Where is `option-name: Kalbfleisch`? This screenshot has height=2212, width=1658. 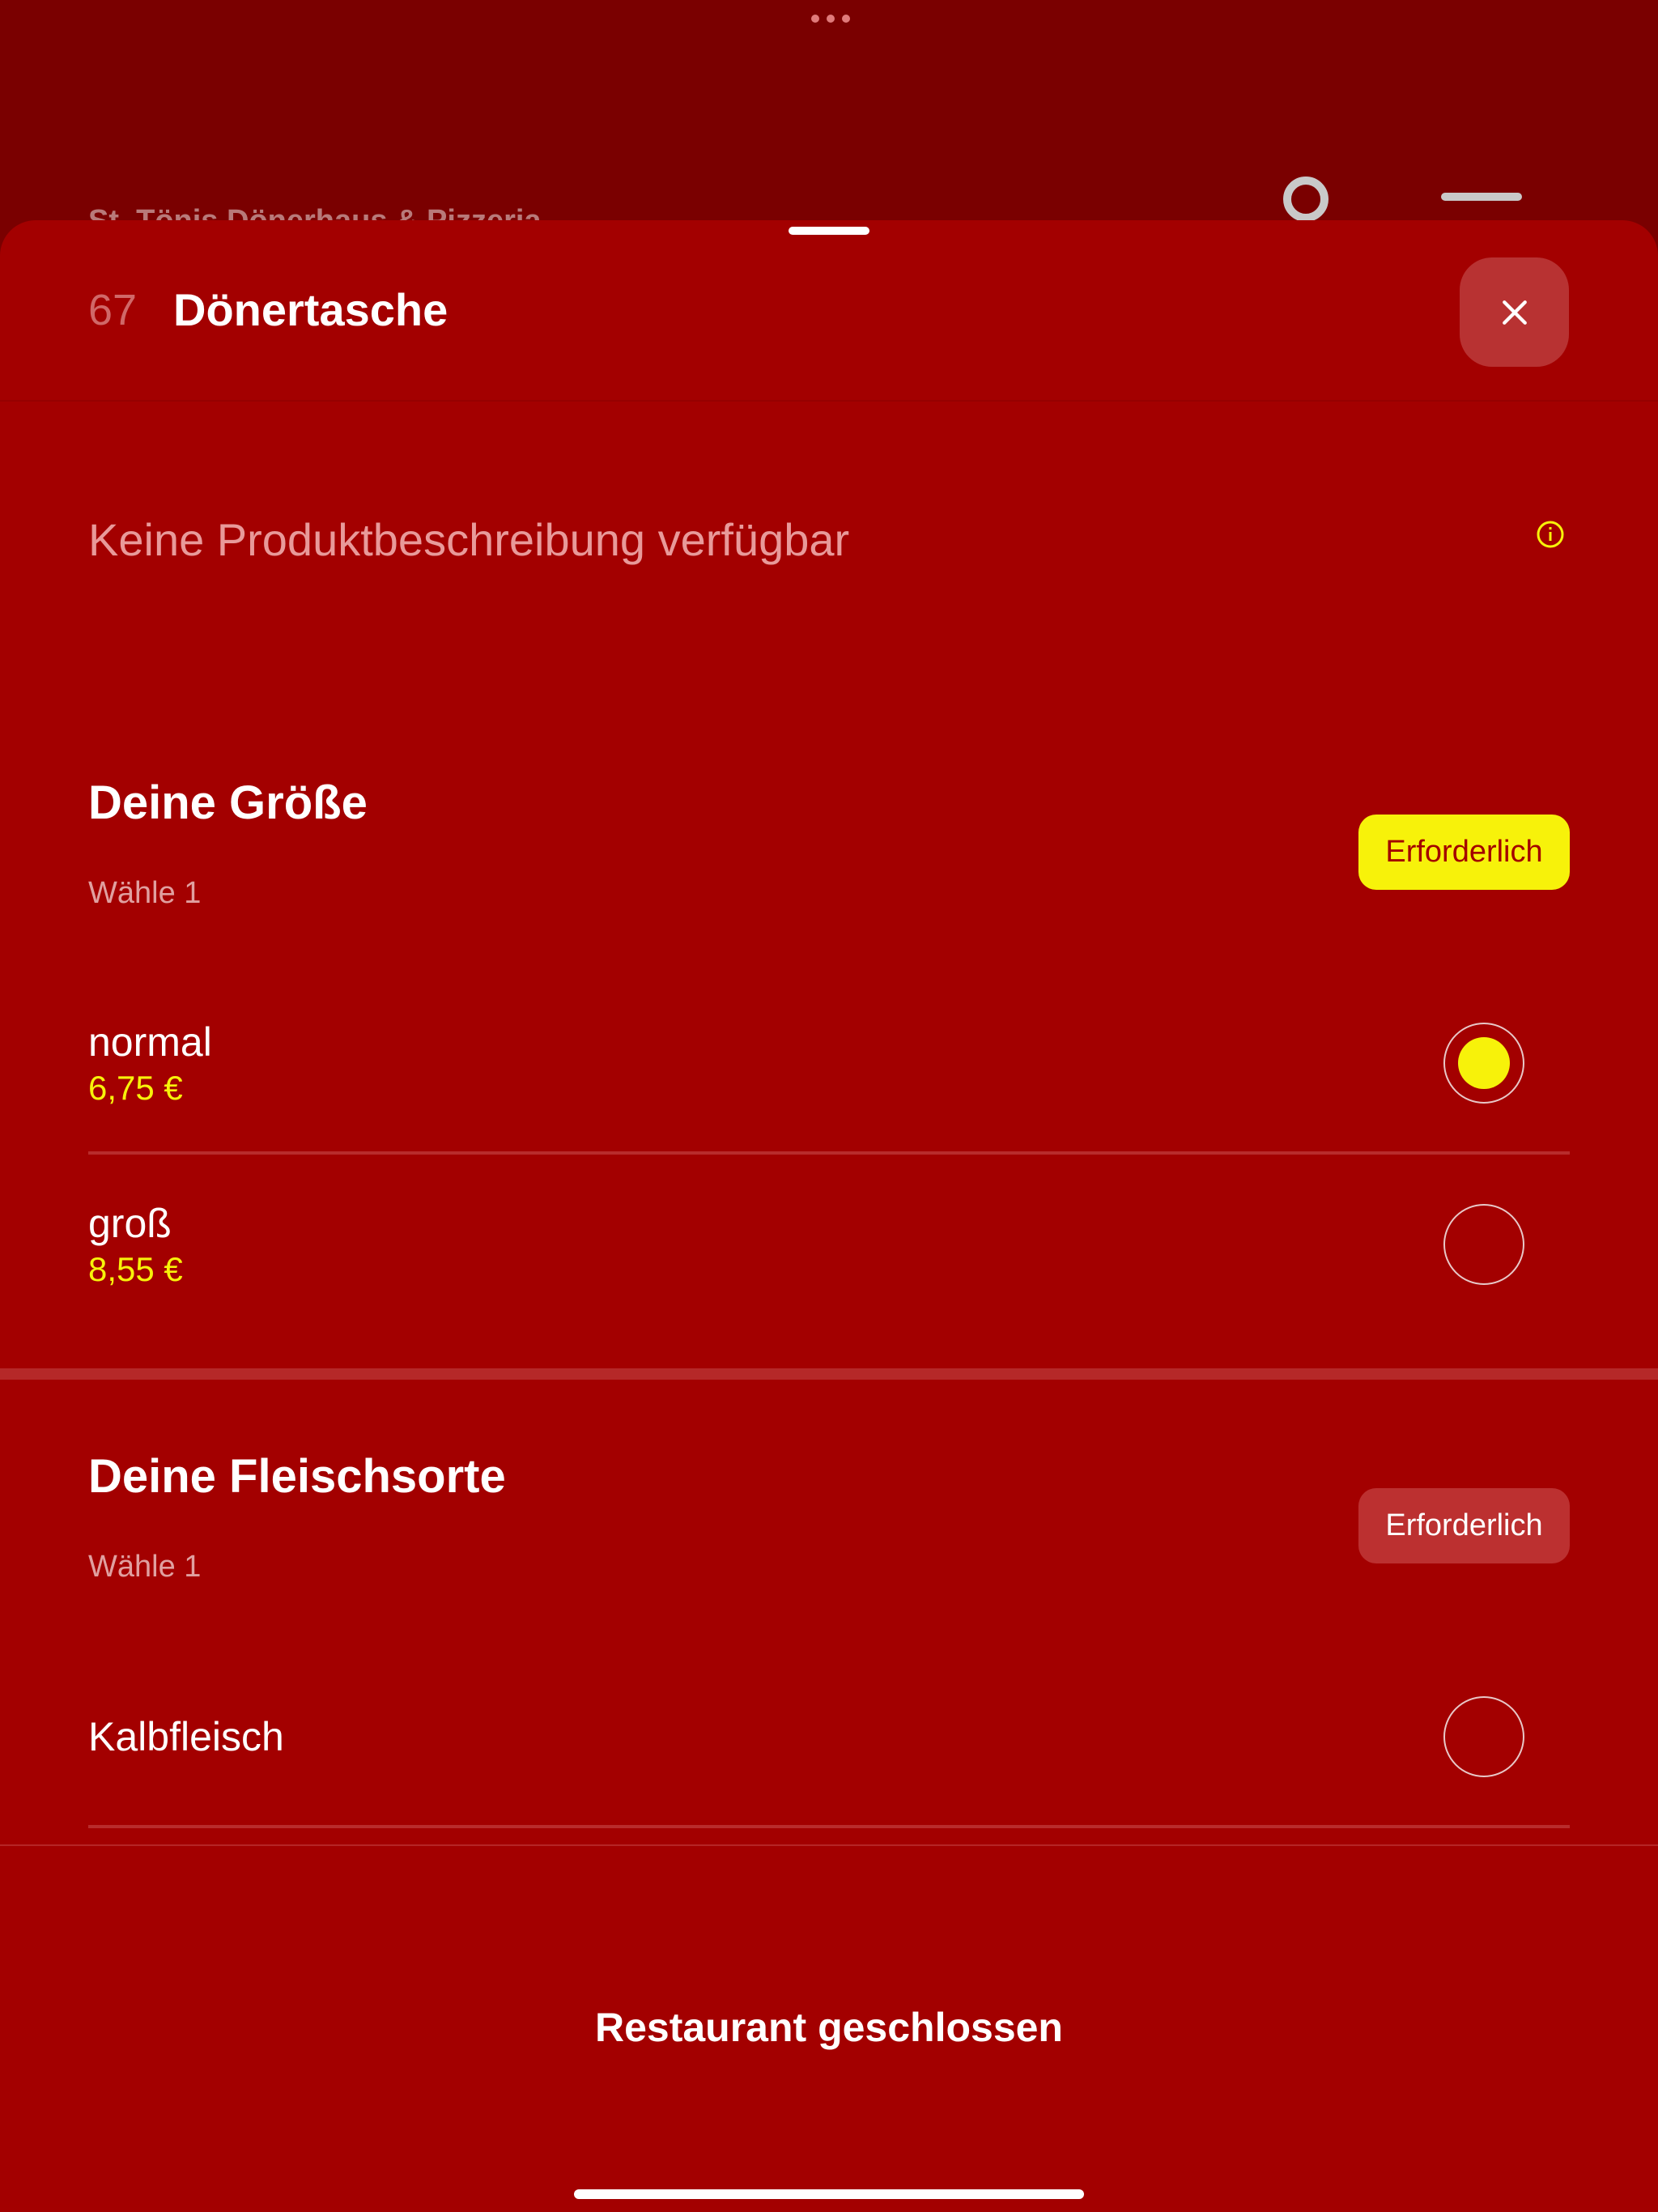
option-name: Kalbfleisch is located at coordinates (186, 1737).